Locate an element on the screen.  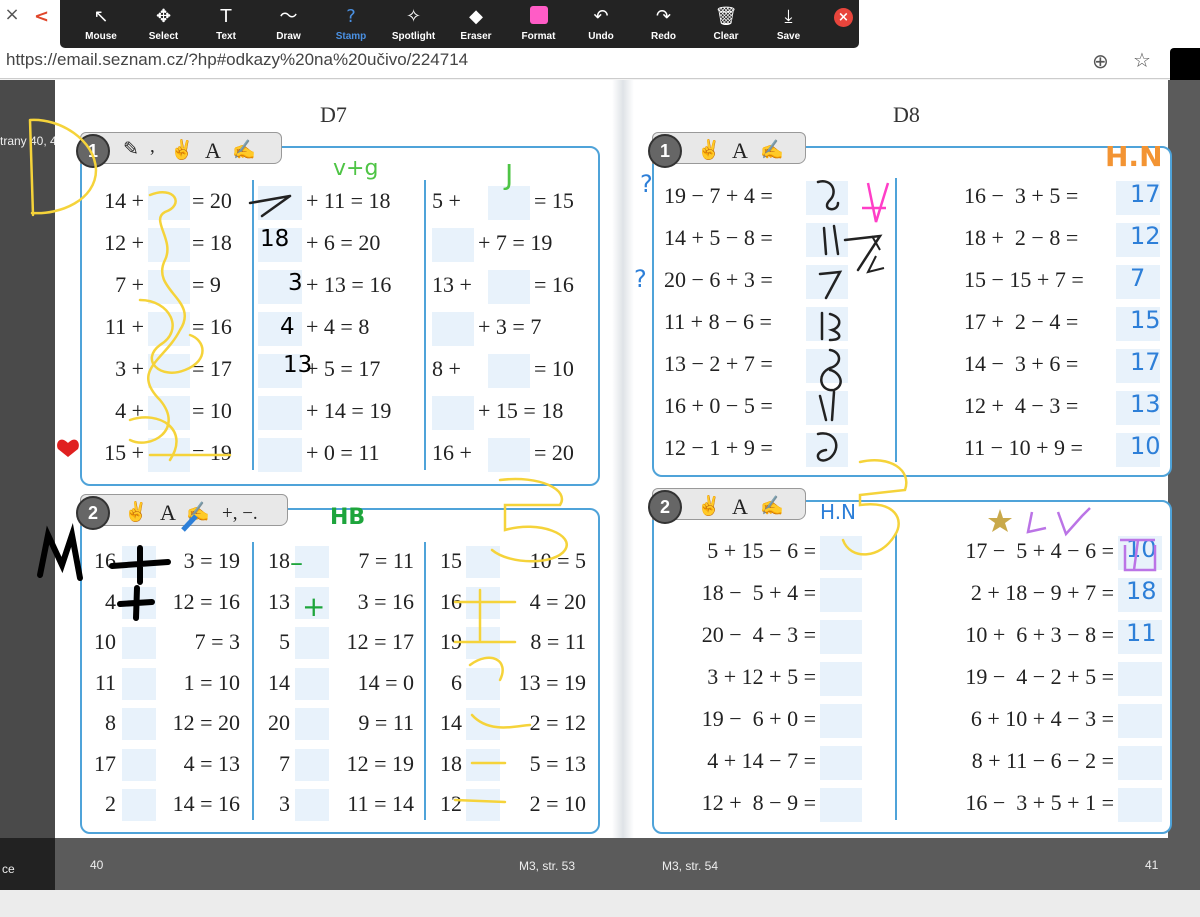
handwritten-minus: – is located at coordinates (296, 563).